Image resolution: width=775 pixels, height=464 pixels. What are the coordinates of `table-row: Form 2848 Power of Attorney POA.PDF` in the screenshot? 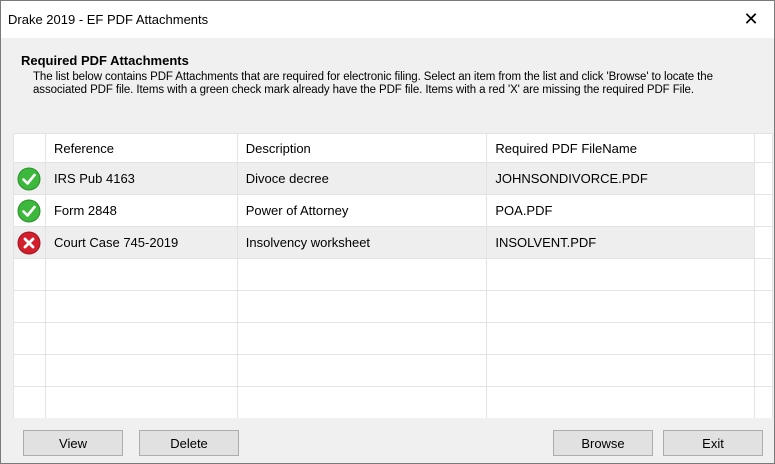 It's located at (393, 210).